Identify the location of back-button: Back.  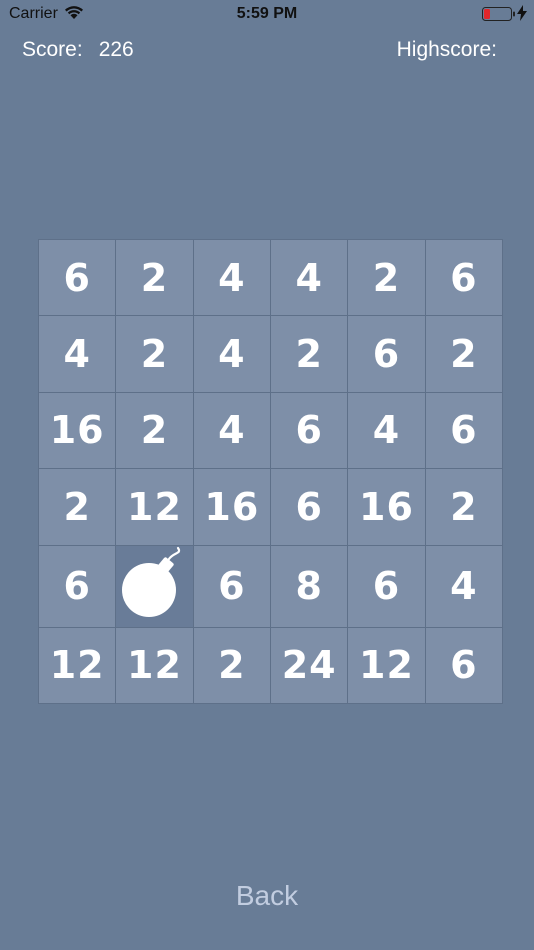
(267, 896).